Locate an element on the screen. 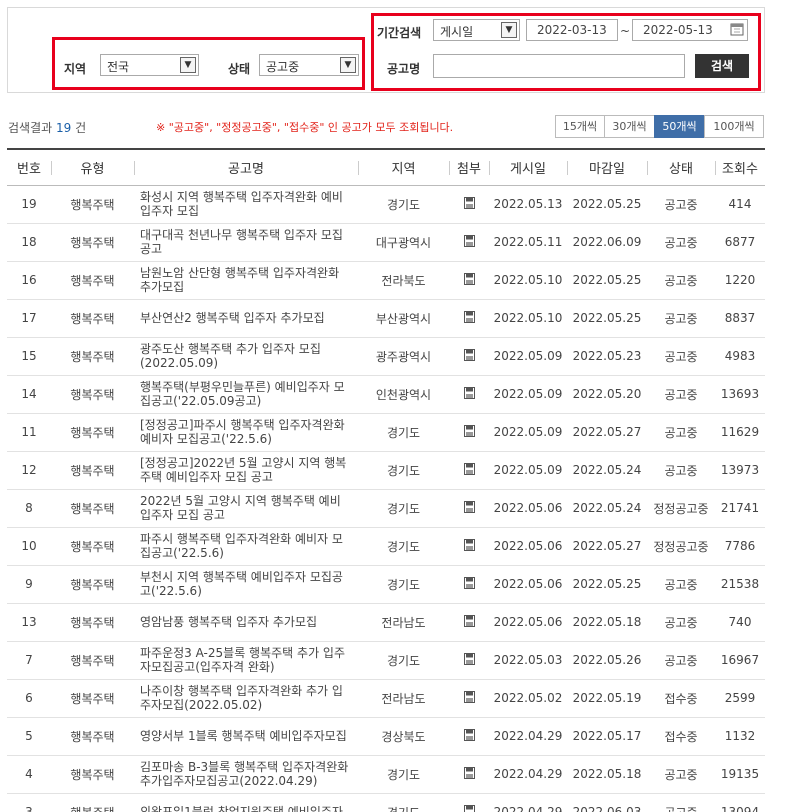  row-title: 부천시 지역 행복주택 예비입주자 모집공고('22.5.6) is located at coordinates (246, 584).